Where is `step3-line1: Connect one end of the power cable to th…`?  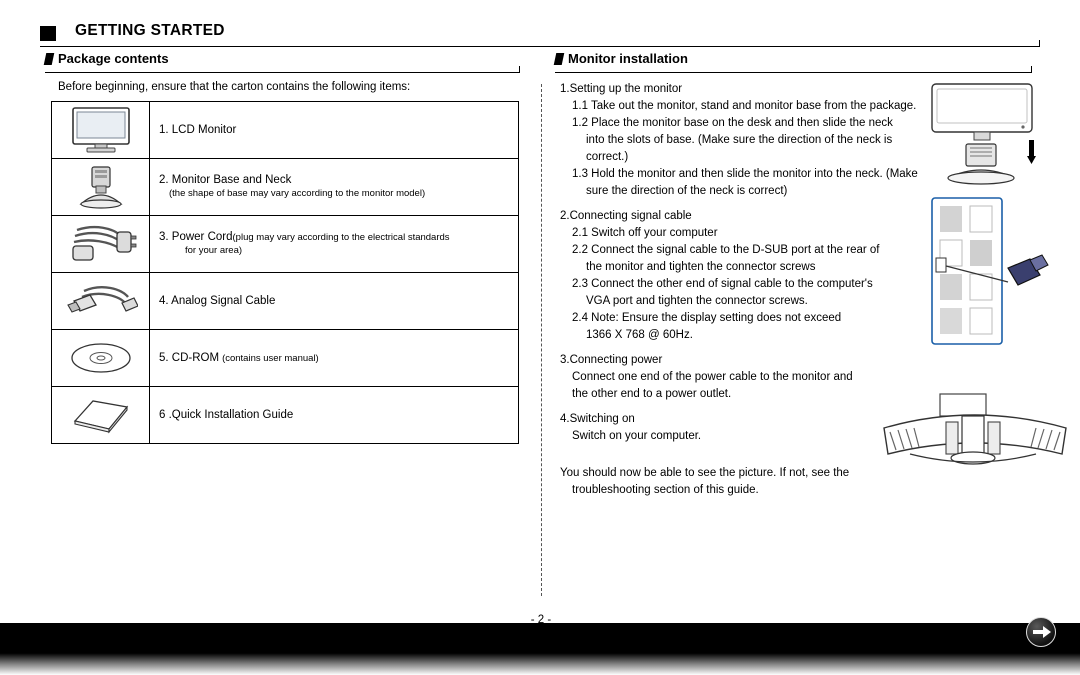 step3-line1: Connect one end of the power cable to th… is located at coordinates (712, 377).